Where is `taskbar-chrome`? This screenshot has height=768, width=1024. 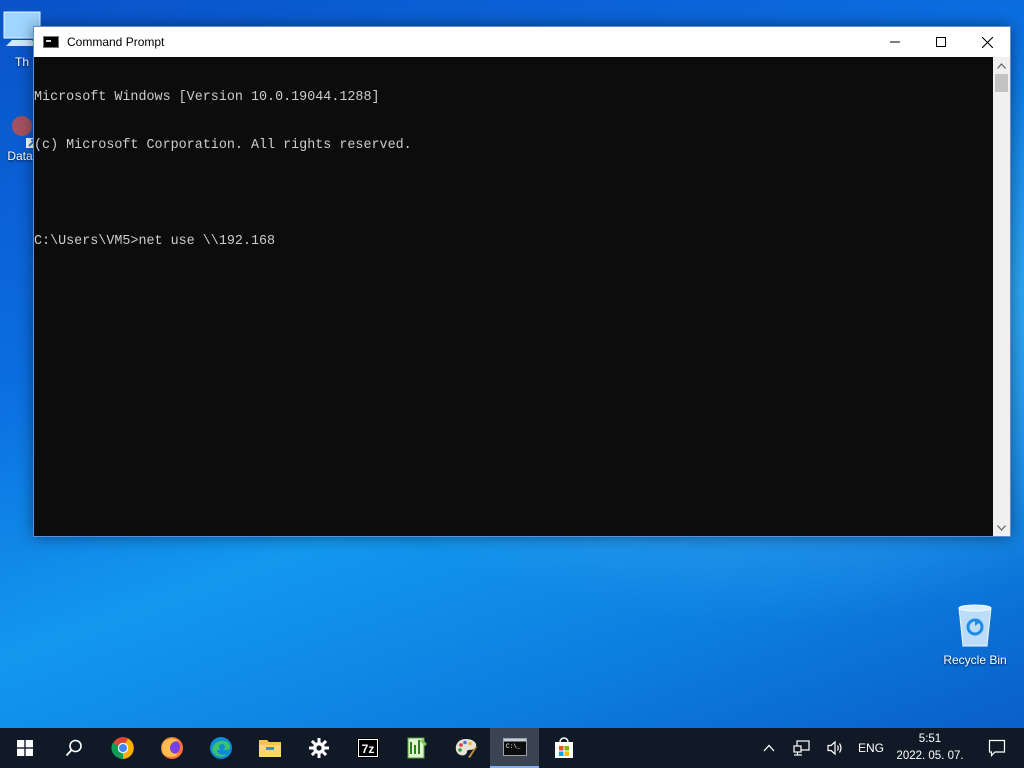
taskbar-chrome is located at coordinates (122, 748).